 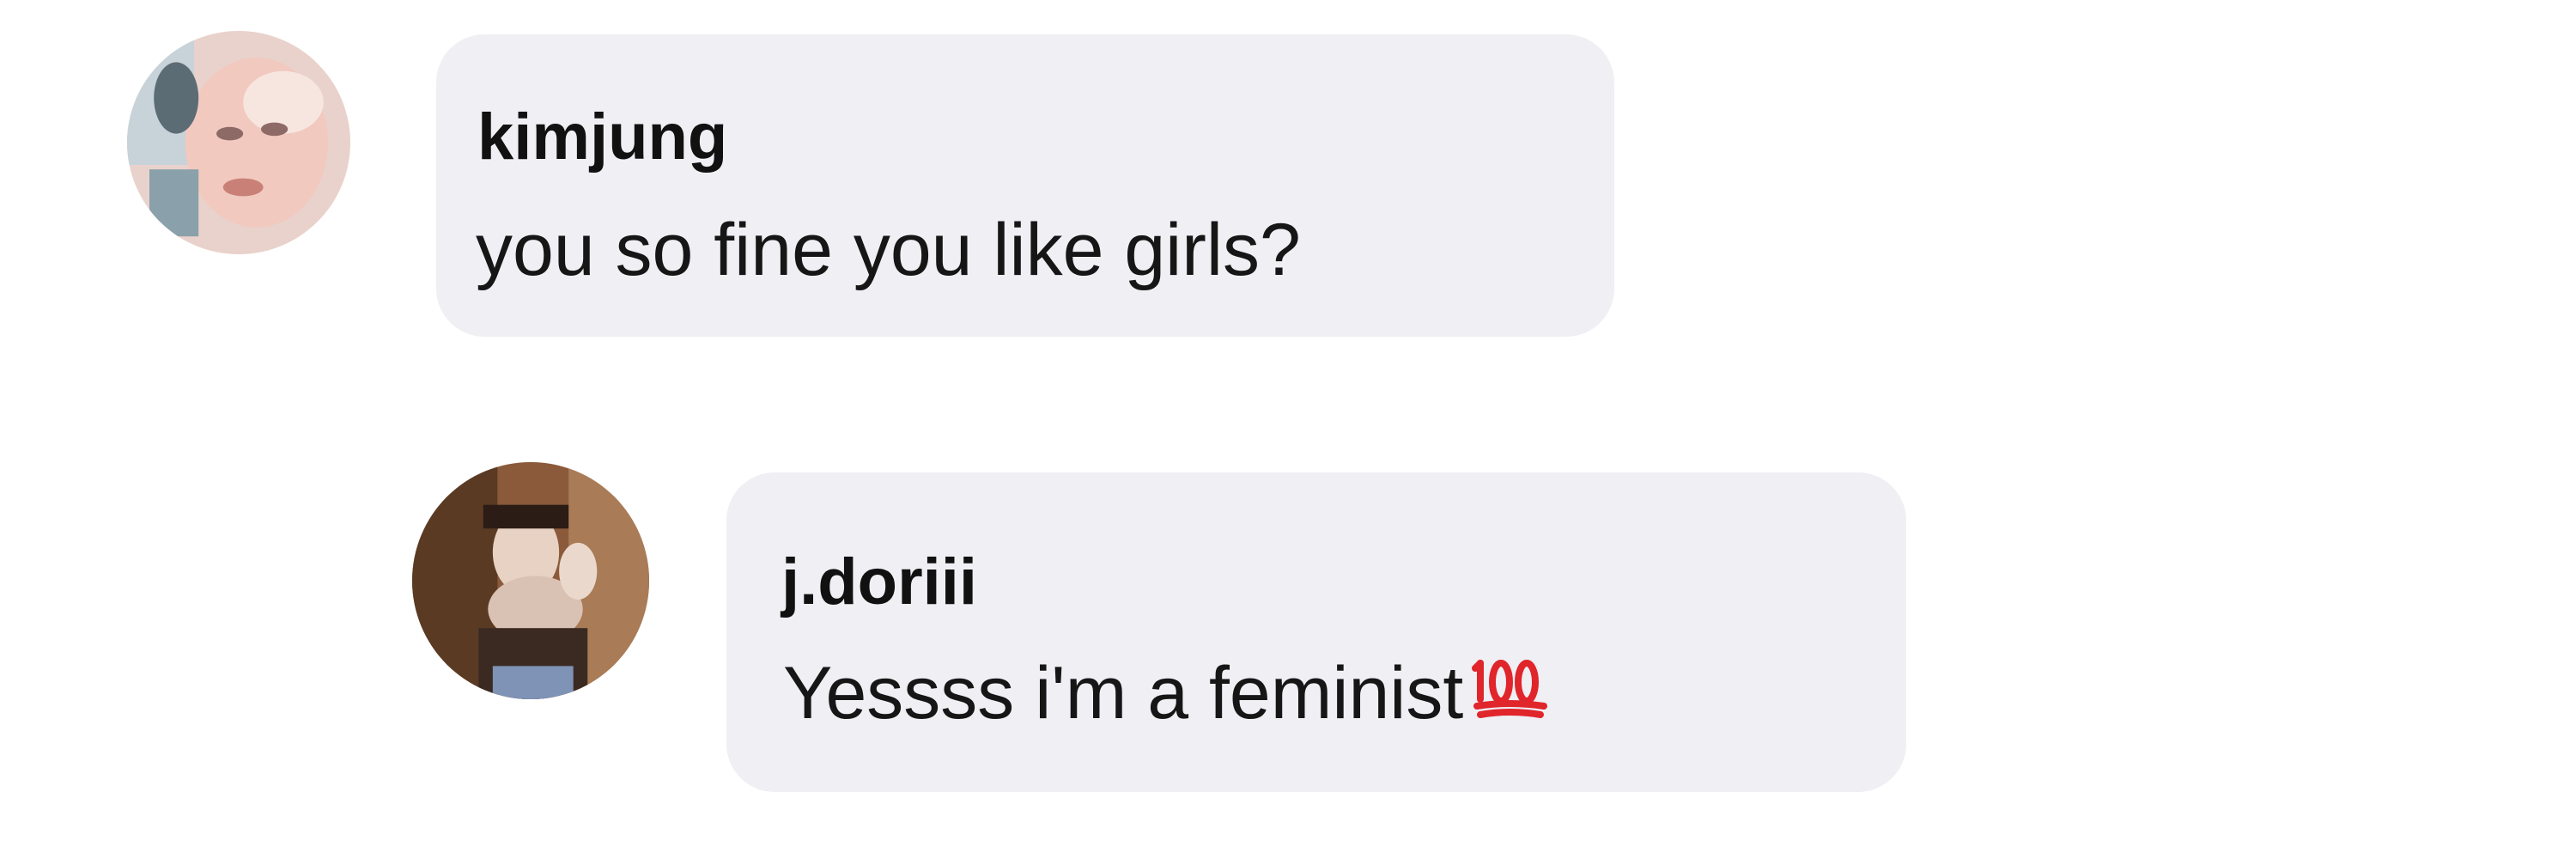 I want to click on comment-username: kimjung, so click(x=602, y=137).